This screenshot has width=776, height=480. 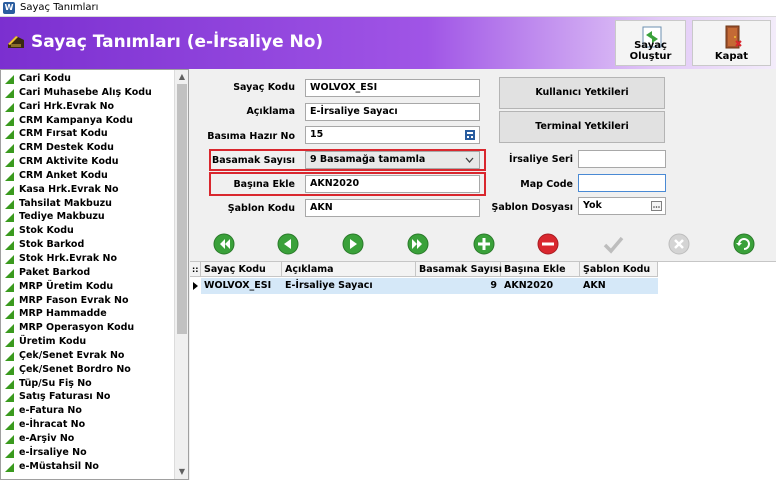 I want to click on list-item-label: Kasa Hrk.Evrak No, so click(x=69, y=189).